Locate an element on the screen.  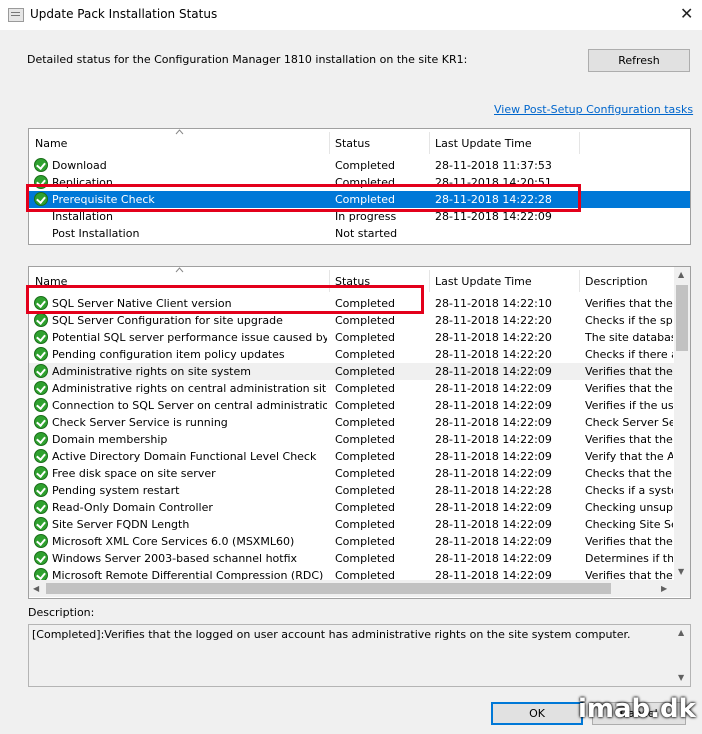
column-header-name: Name is located at coordinates (51, 143).